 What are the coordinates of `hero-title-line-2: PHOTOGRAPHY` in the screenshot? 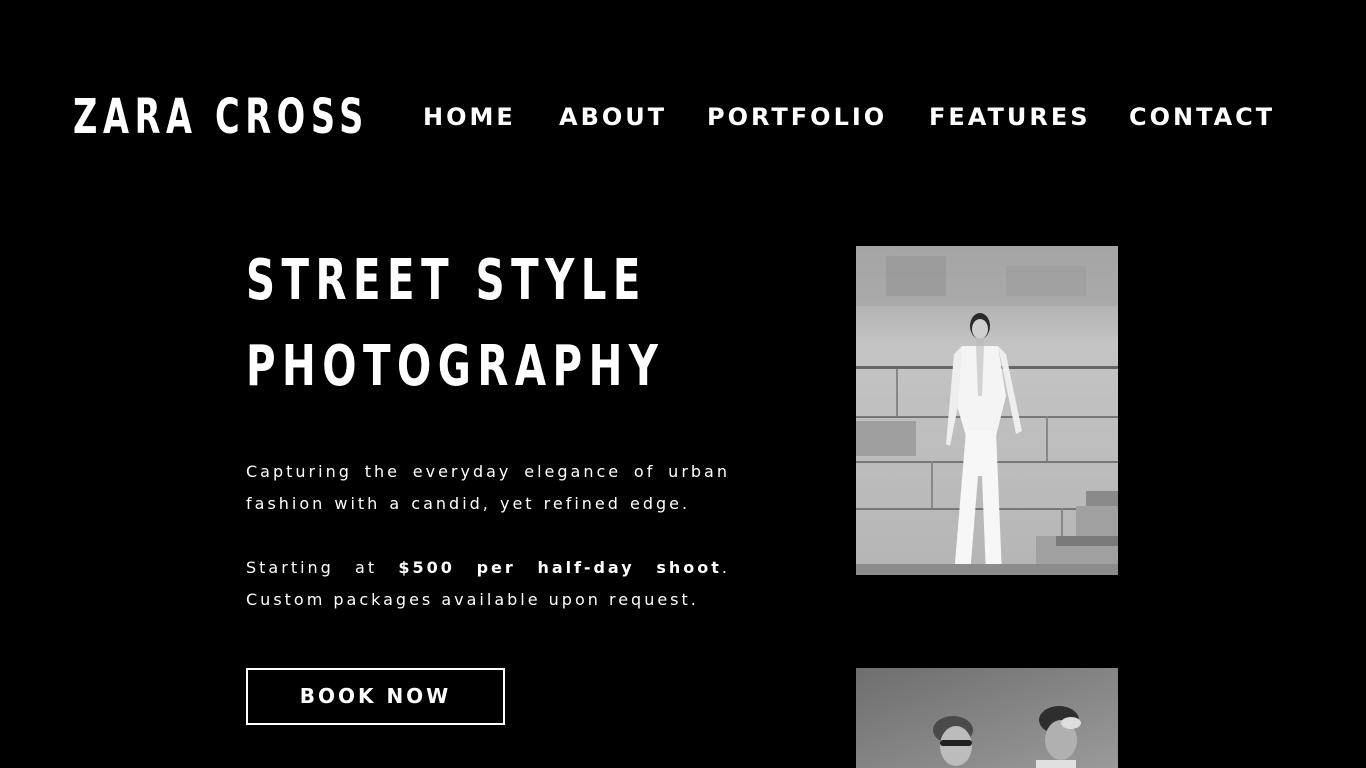 It's located at (455, 366).